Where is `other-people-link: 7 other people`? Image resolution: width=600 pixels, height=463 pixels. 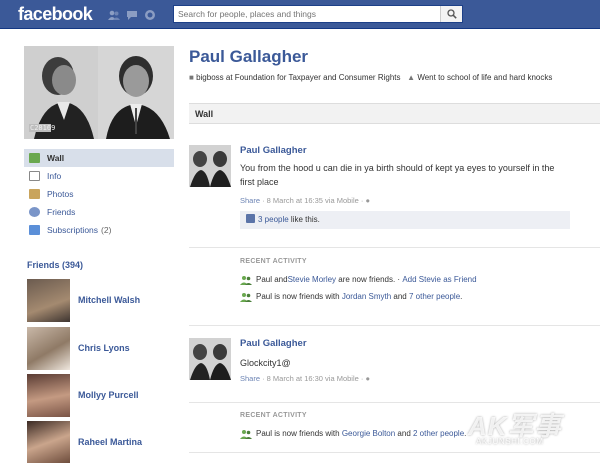
other-people-link: 7 other people is located at coordinates (434, 296).